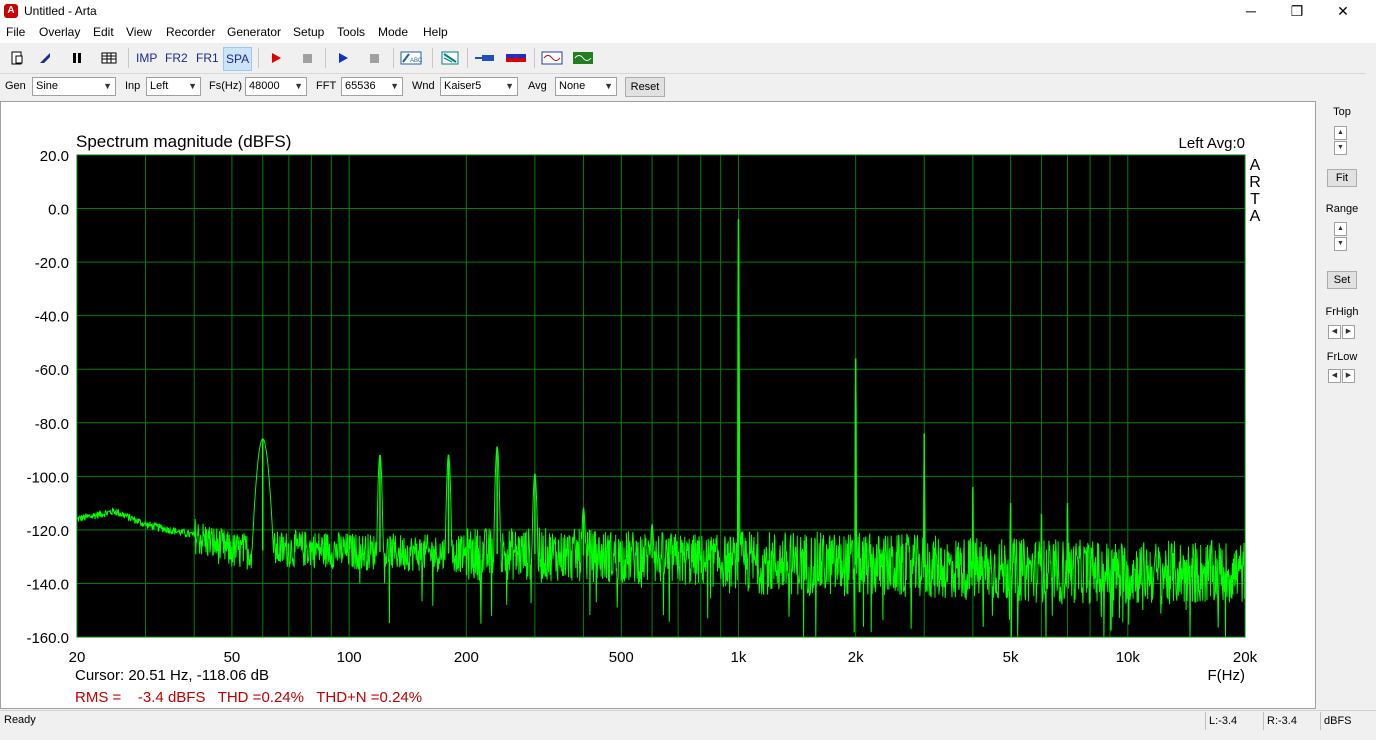  Describe the element at coordinates (276, 86) in the screenshot. I see `fs-select: 48000 ▼` at that location.